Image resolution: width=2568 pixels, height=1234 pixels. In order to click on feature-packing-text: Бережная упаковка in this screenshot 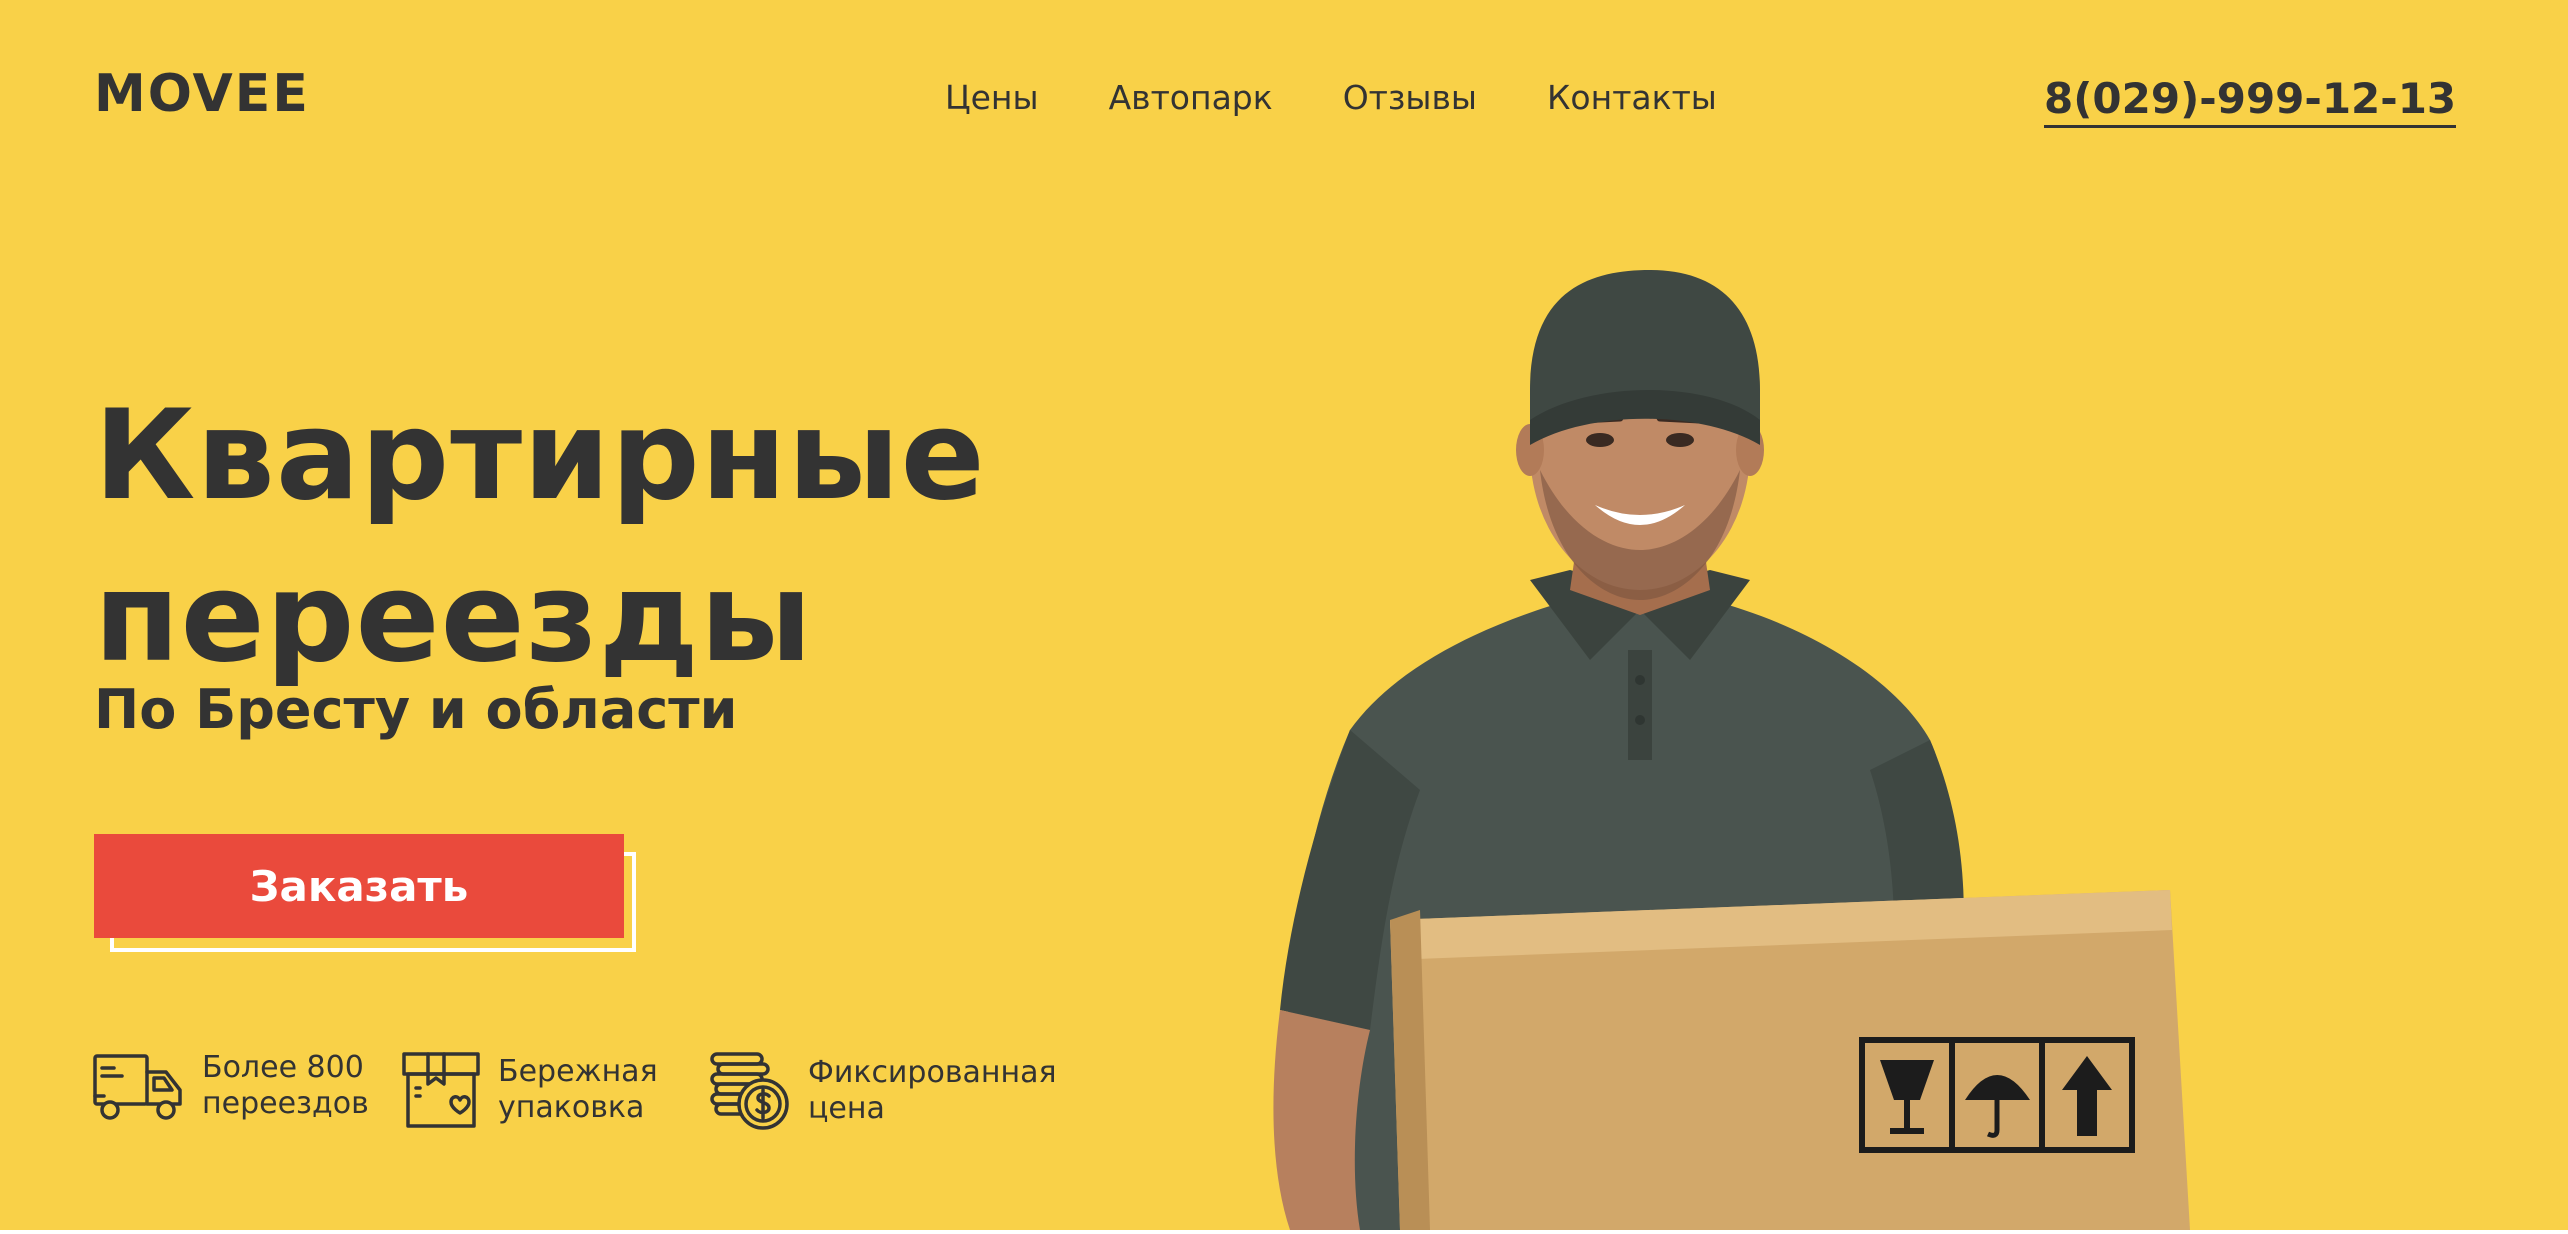, I will do `click(578, 1090)`.